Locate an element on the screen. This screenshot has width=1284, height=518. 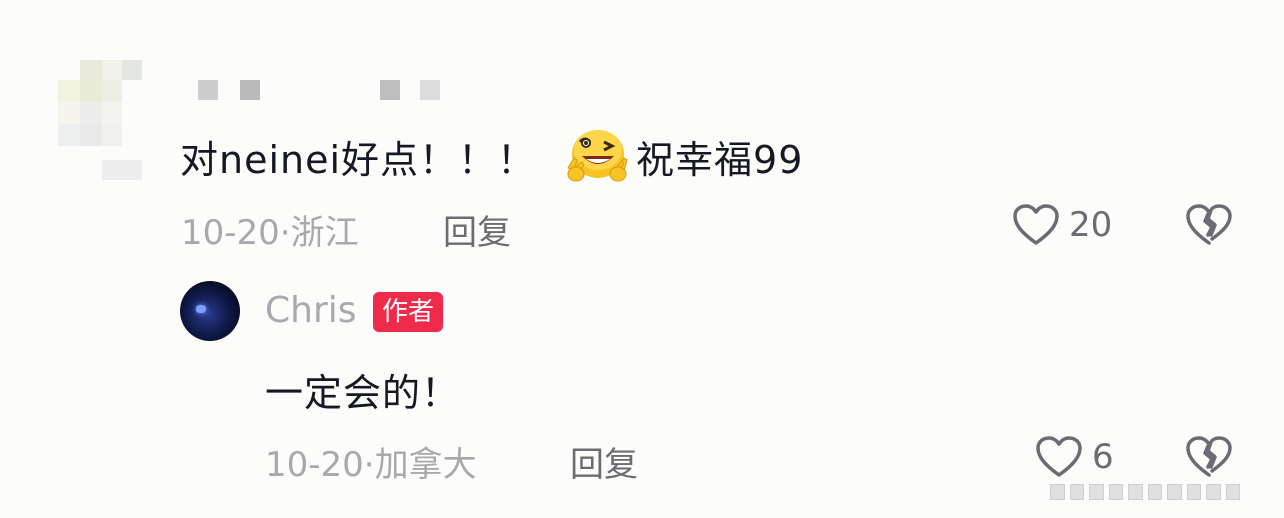
reply-reply-button: 回复 is located at coordinates (604, 461).